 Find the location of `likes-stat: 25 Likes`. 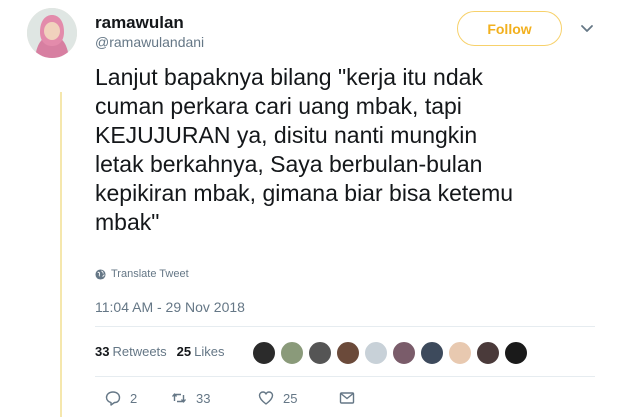

likes-stat: 25 Likes is located at coordinates (201, 351).